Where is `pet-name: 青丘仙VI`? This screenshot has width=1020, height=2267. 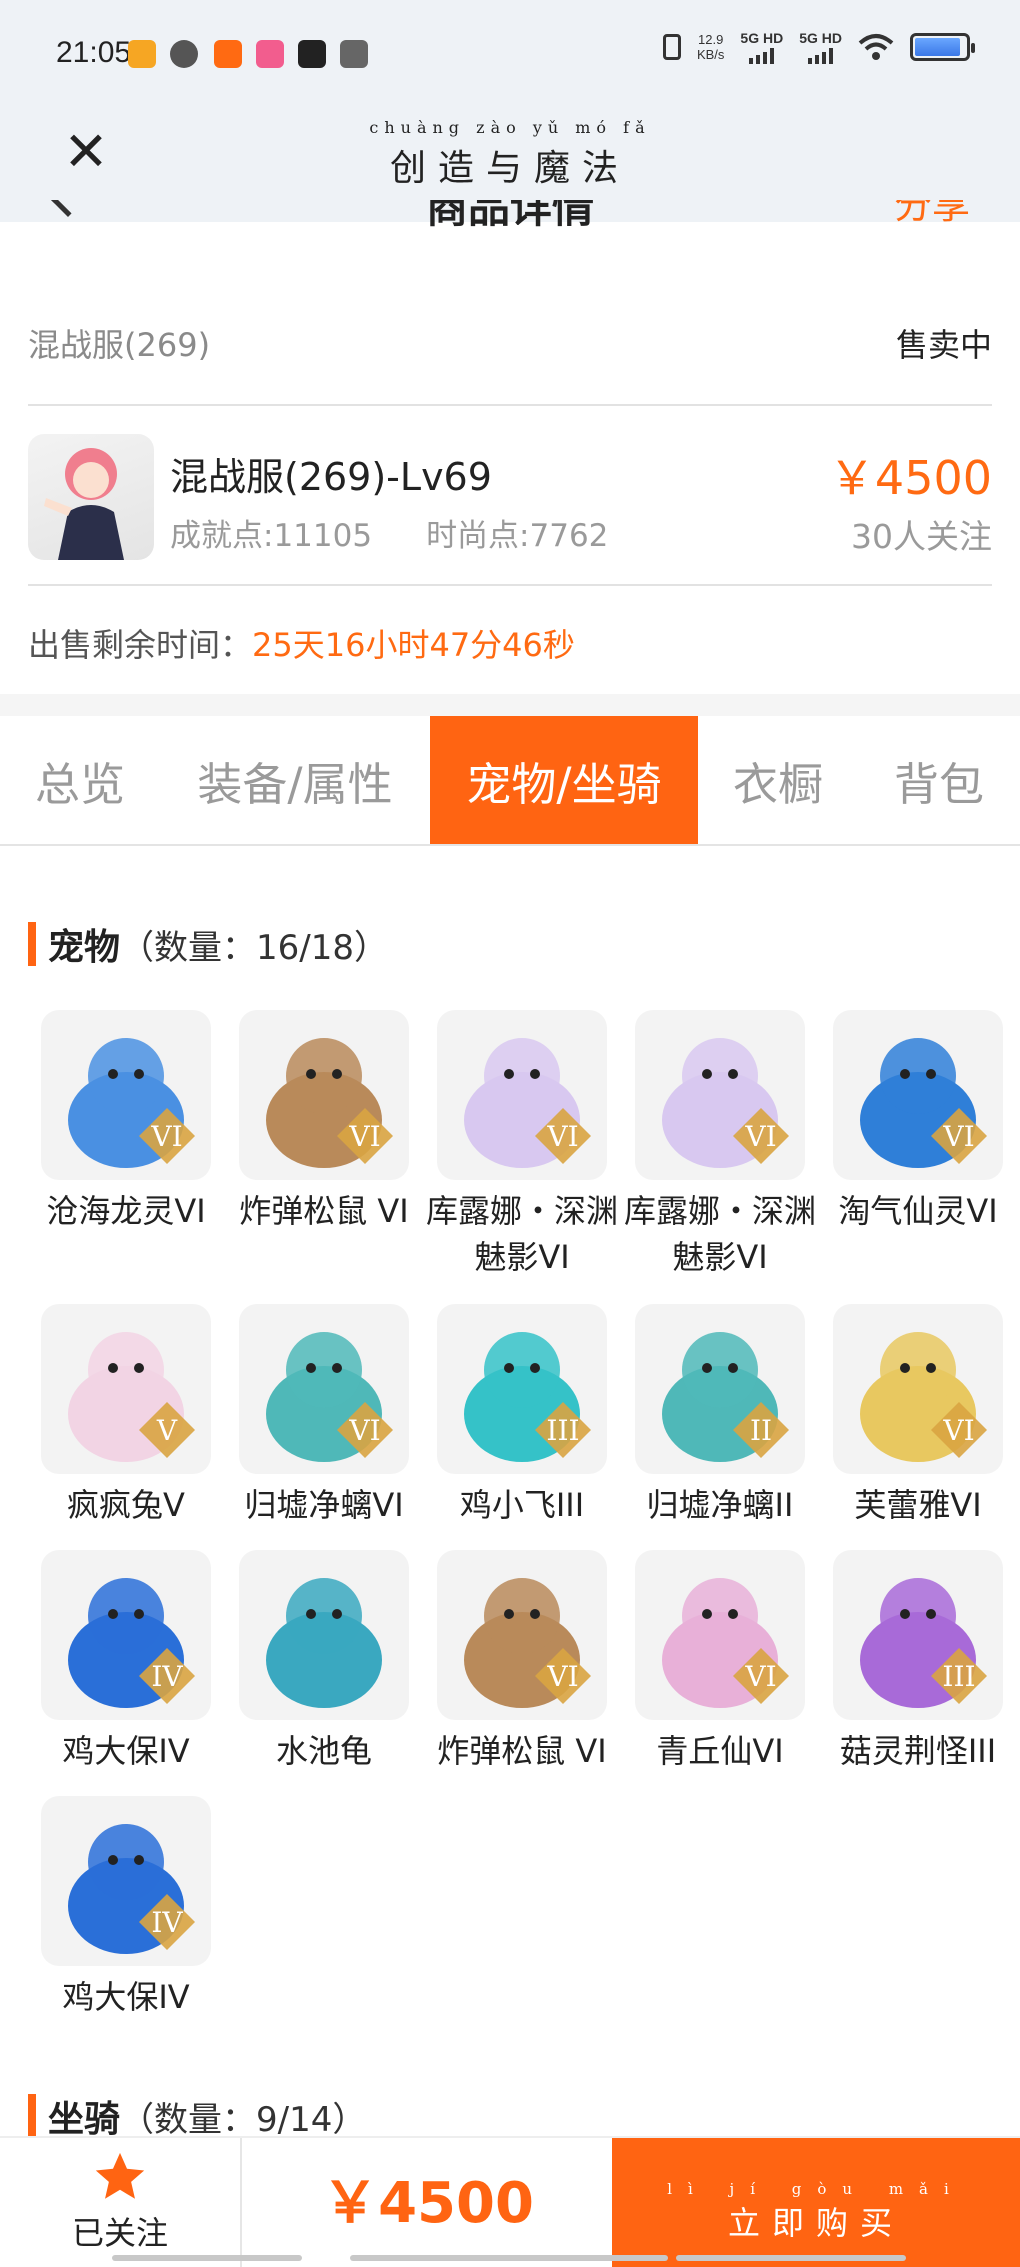 pet-name: 青丘仙VI is located at coordinates (720, 1751).